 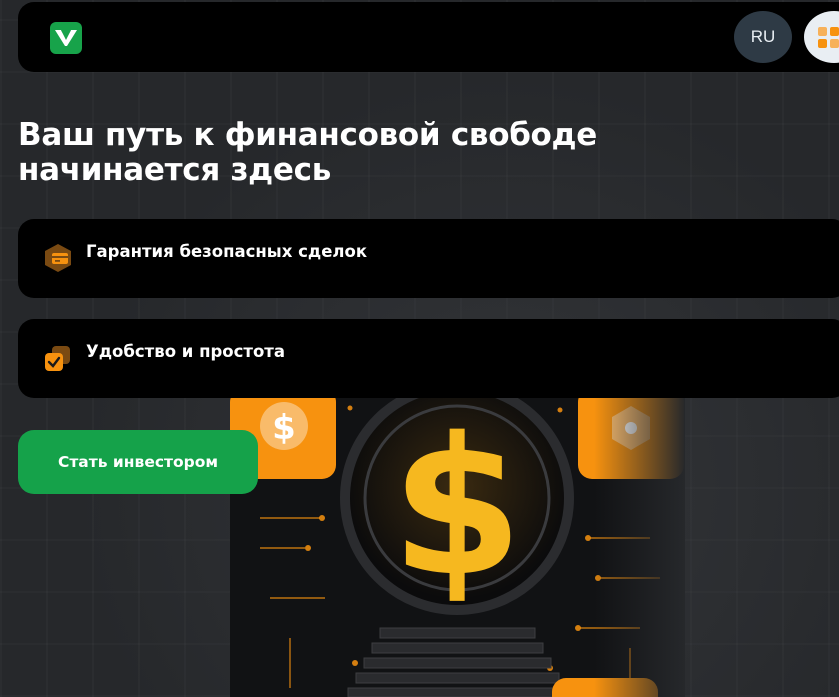 What do you see at coordinates (428, 258) in the screenshot?
I see `feature-secure-deals: Гарантия безопасных сделок` at bounding box center [428, 258].